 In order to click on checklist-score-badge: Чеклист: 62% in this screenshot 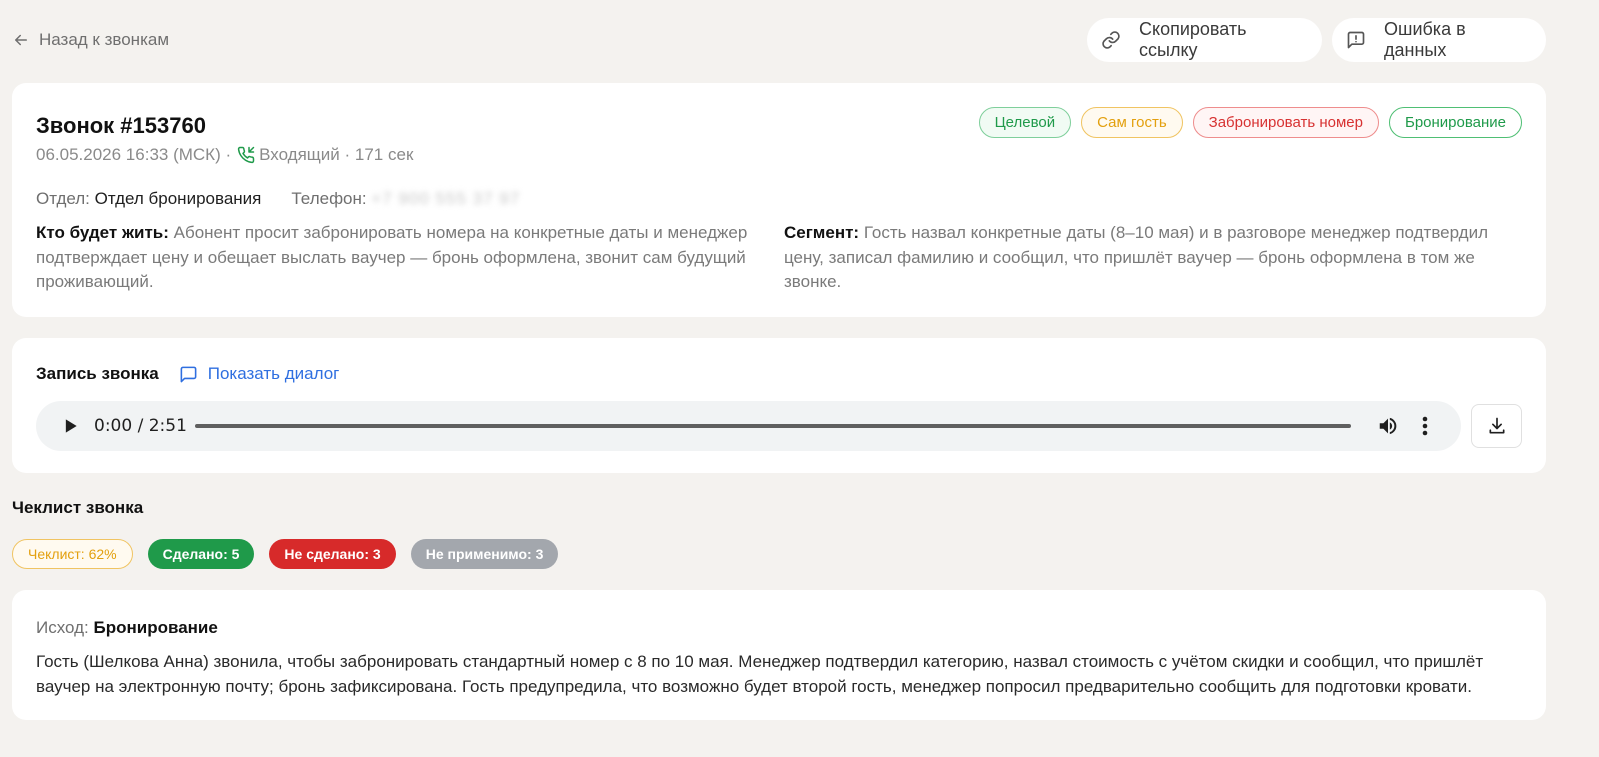, I will do `click(72, 554)`.